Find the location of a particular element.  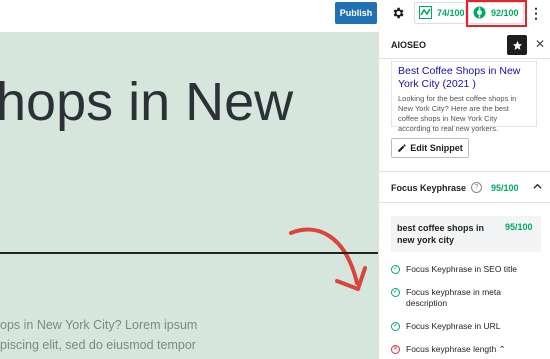

highlight-frame is located at coordinates (496, 13).